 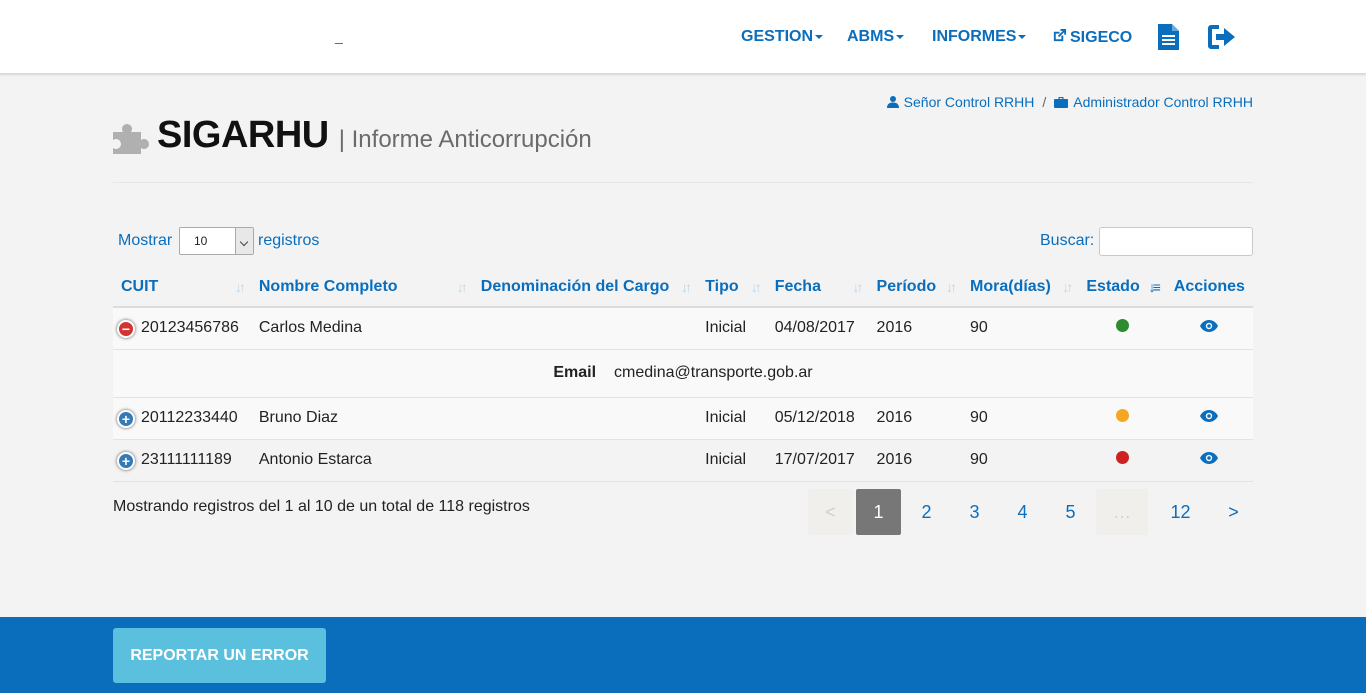 I want to click on brand-link: _, so click(x=339, y=36).